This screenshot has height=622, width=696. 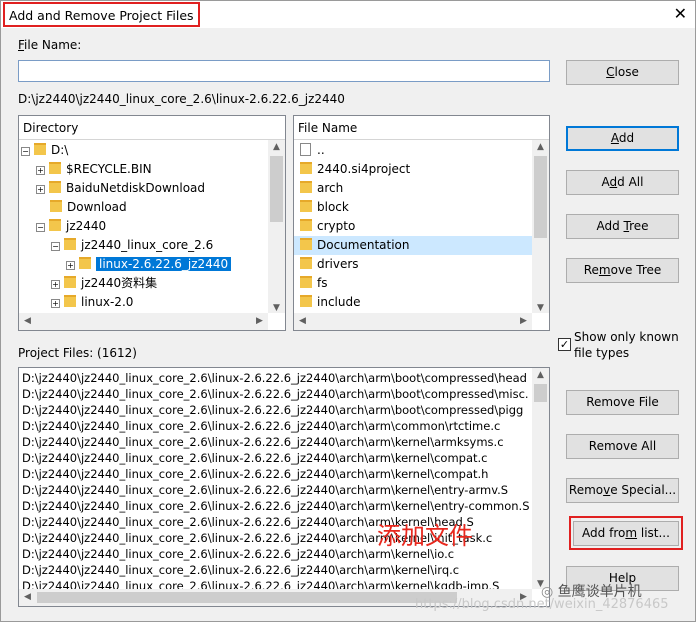 I want to click on file-item-label: Documentation, so click(x=363, y=245).